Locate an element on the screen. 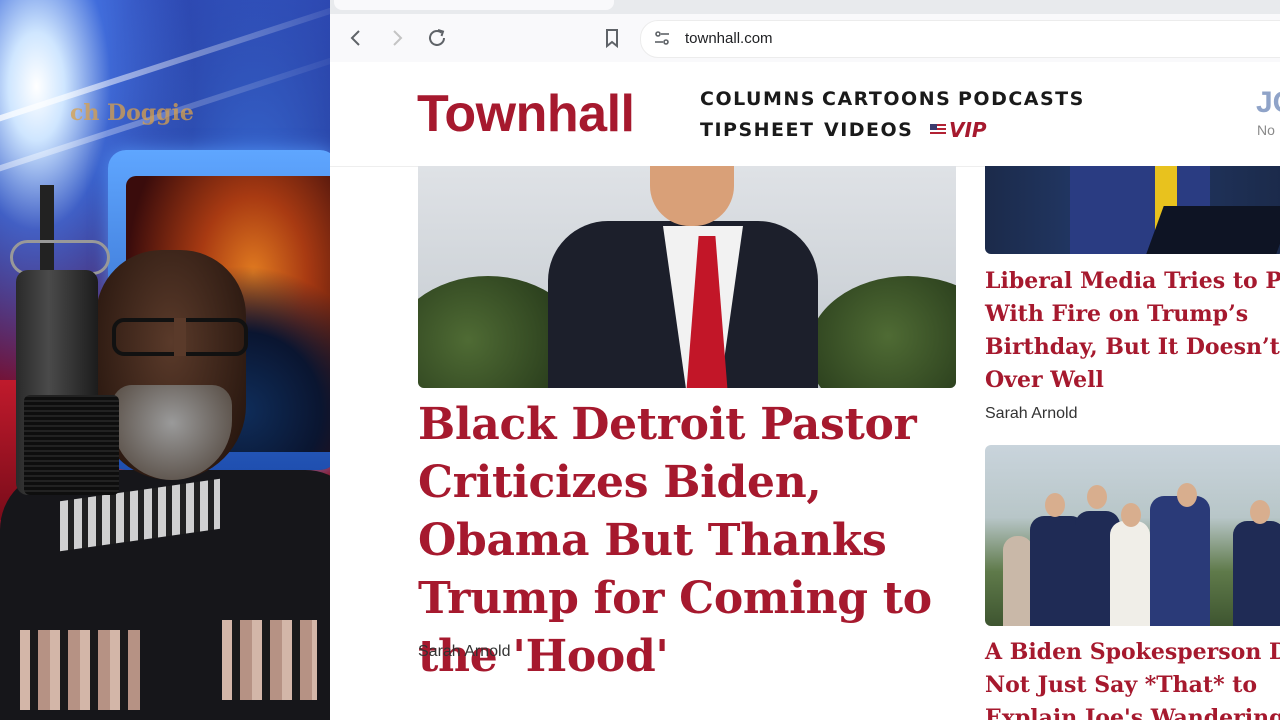 Image resolution: width=1280 pixels, height=720 pixels. sidebar-story-title-line: Liberal Media Tries to Play is located at coordinates (1132, 281).